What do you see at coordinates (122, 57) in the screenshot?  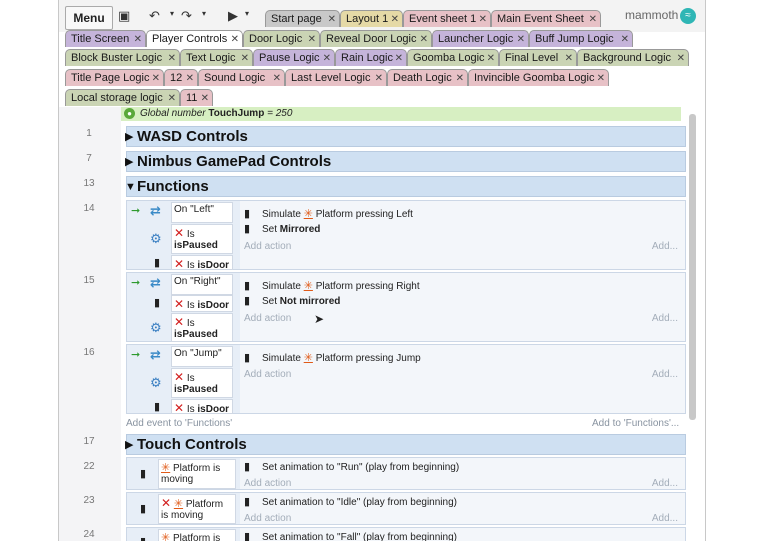 I see `tab-block-buster-logic: Block Buster Logic ✕` at bounding box center [122, 57].